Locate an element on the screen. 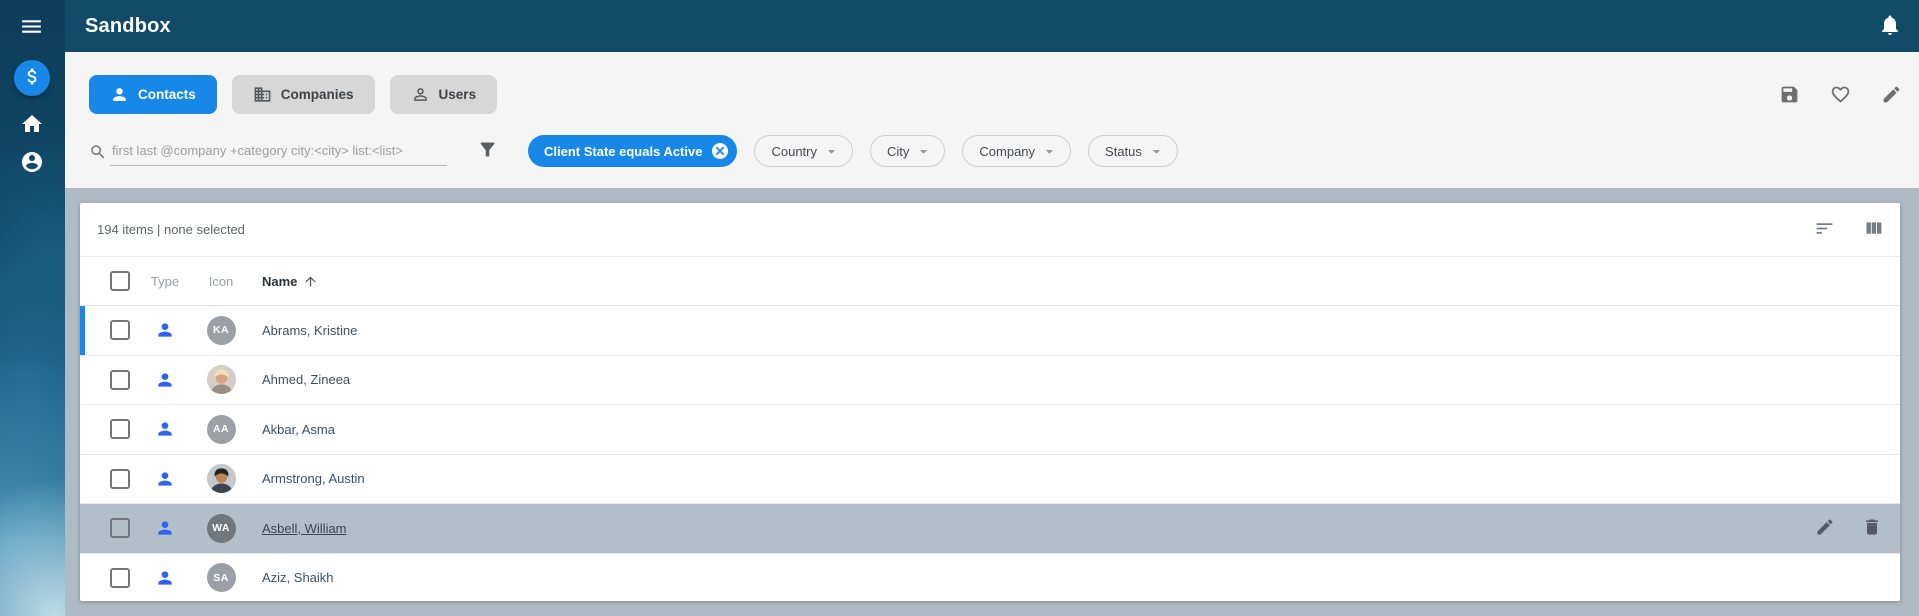 The image size is (1919, 616). filter-button is located at coordinates (487, 151).